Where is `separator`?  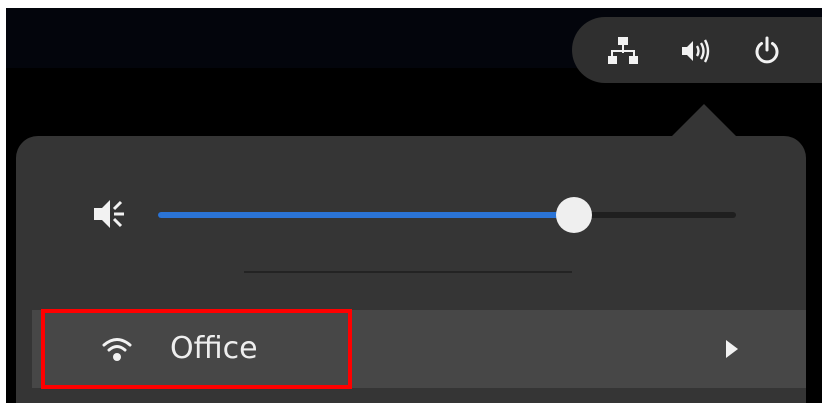 separator is located at coordinates (408, 272).